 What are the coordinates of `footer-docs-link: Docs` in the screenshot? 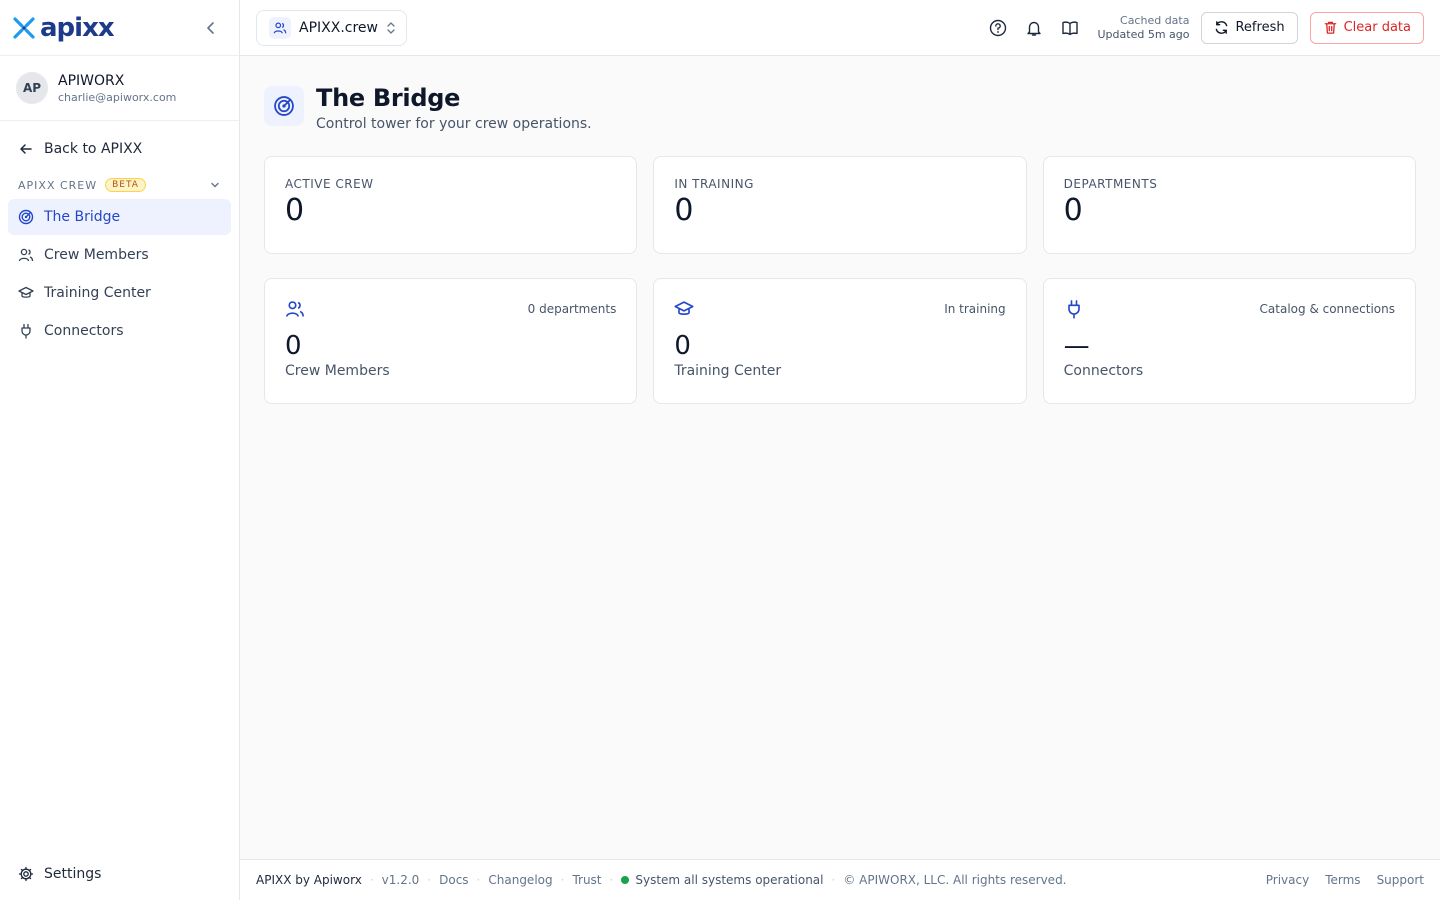 It's located at (453, 880).